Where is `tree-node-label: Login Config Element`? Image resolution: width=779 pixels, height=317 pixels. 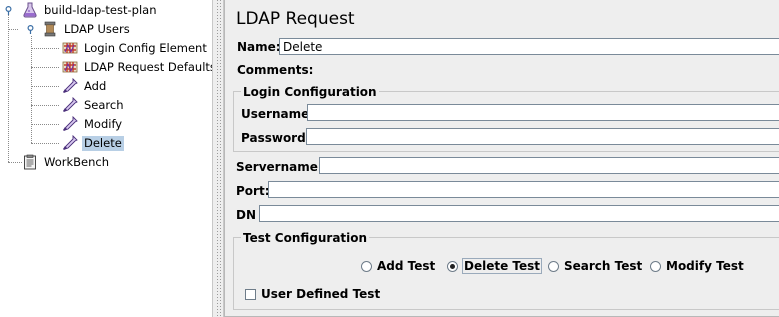 tree-node-label: Login Config Element is located at coordinates (145, 47).